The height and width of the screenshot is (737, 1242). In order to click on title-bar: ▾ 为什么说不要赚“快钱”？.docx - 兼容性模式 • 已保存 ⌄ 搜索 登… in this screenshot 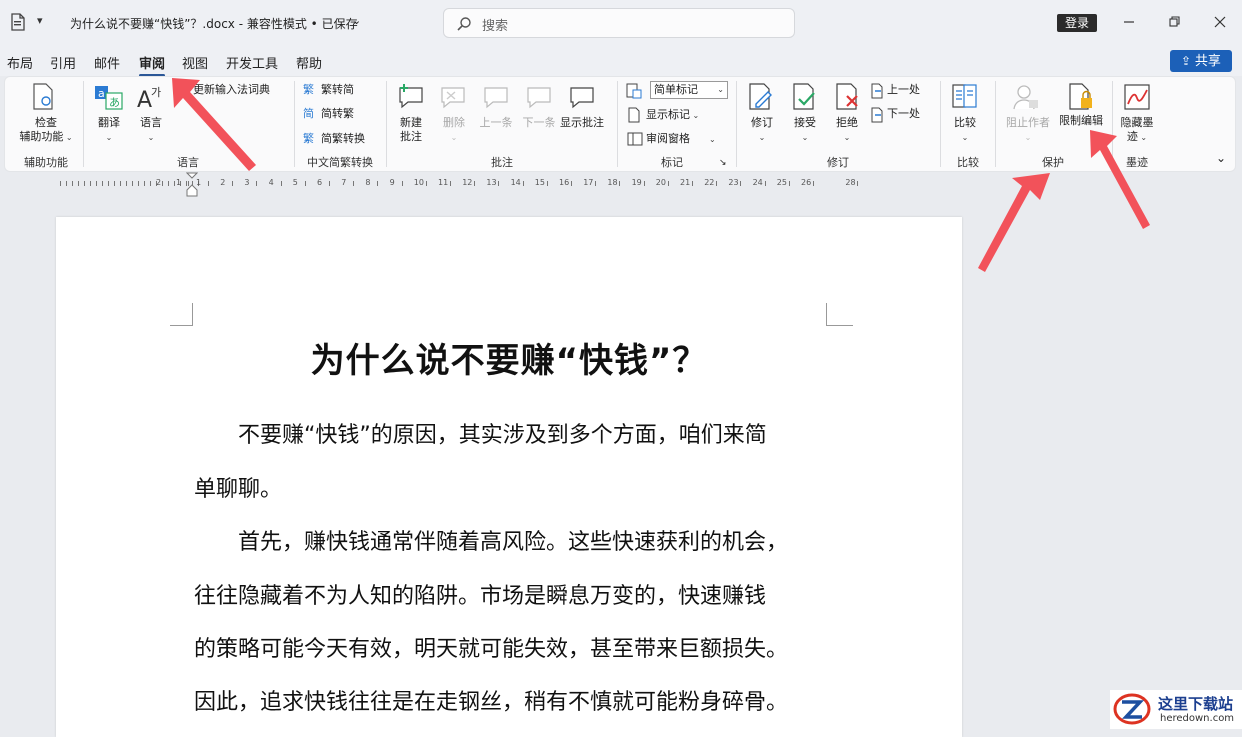, I will do `click(621, 23)`.